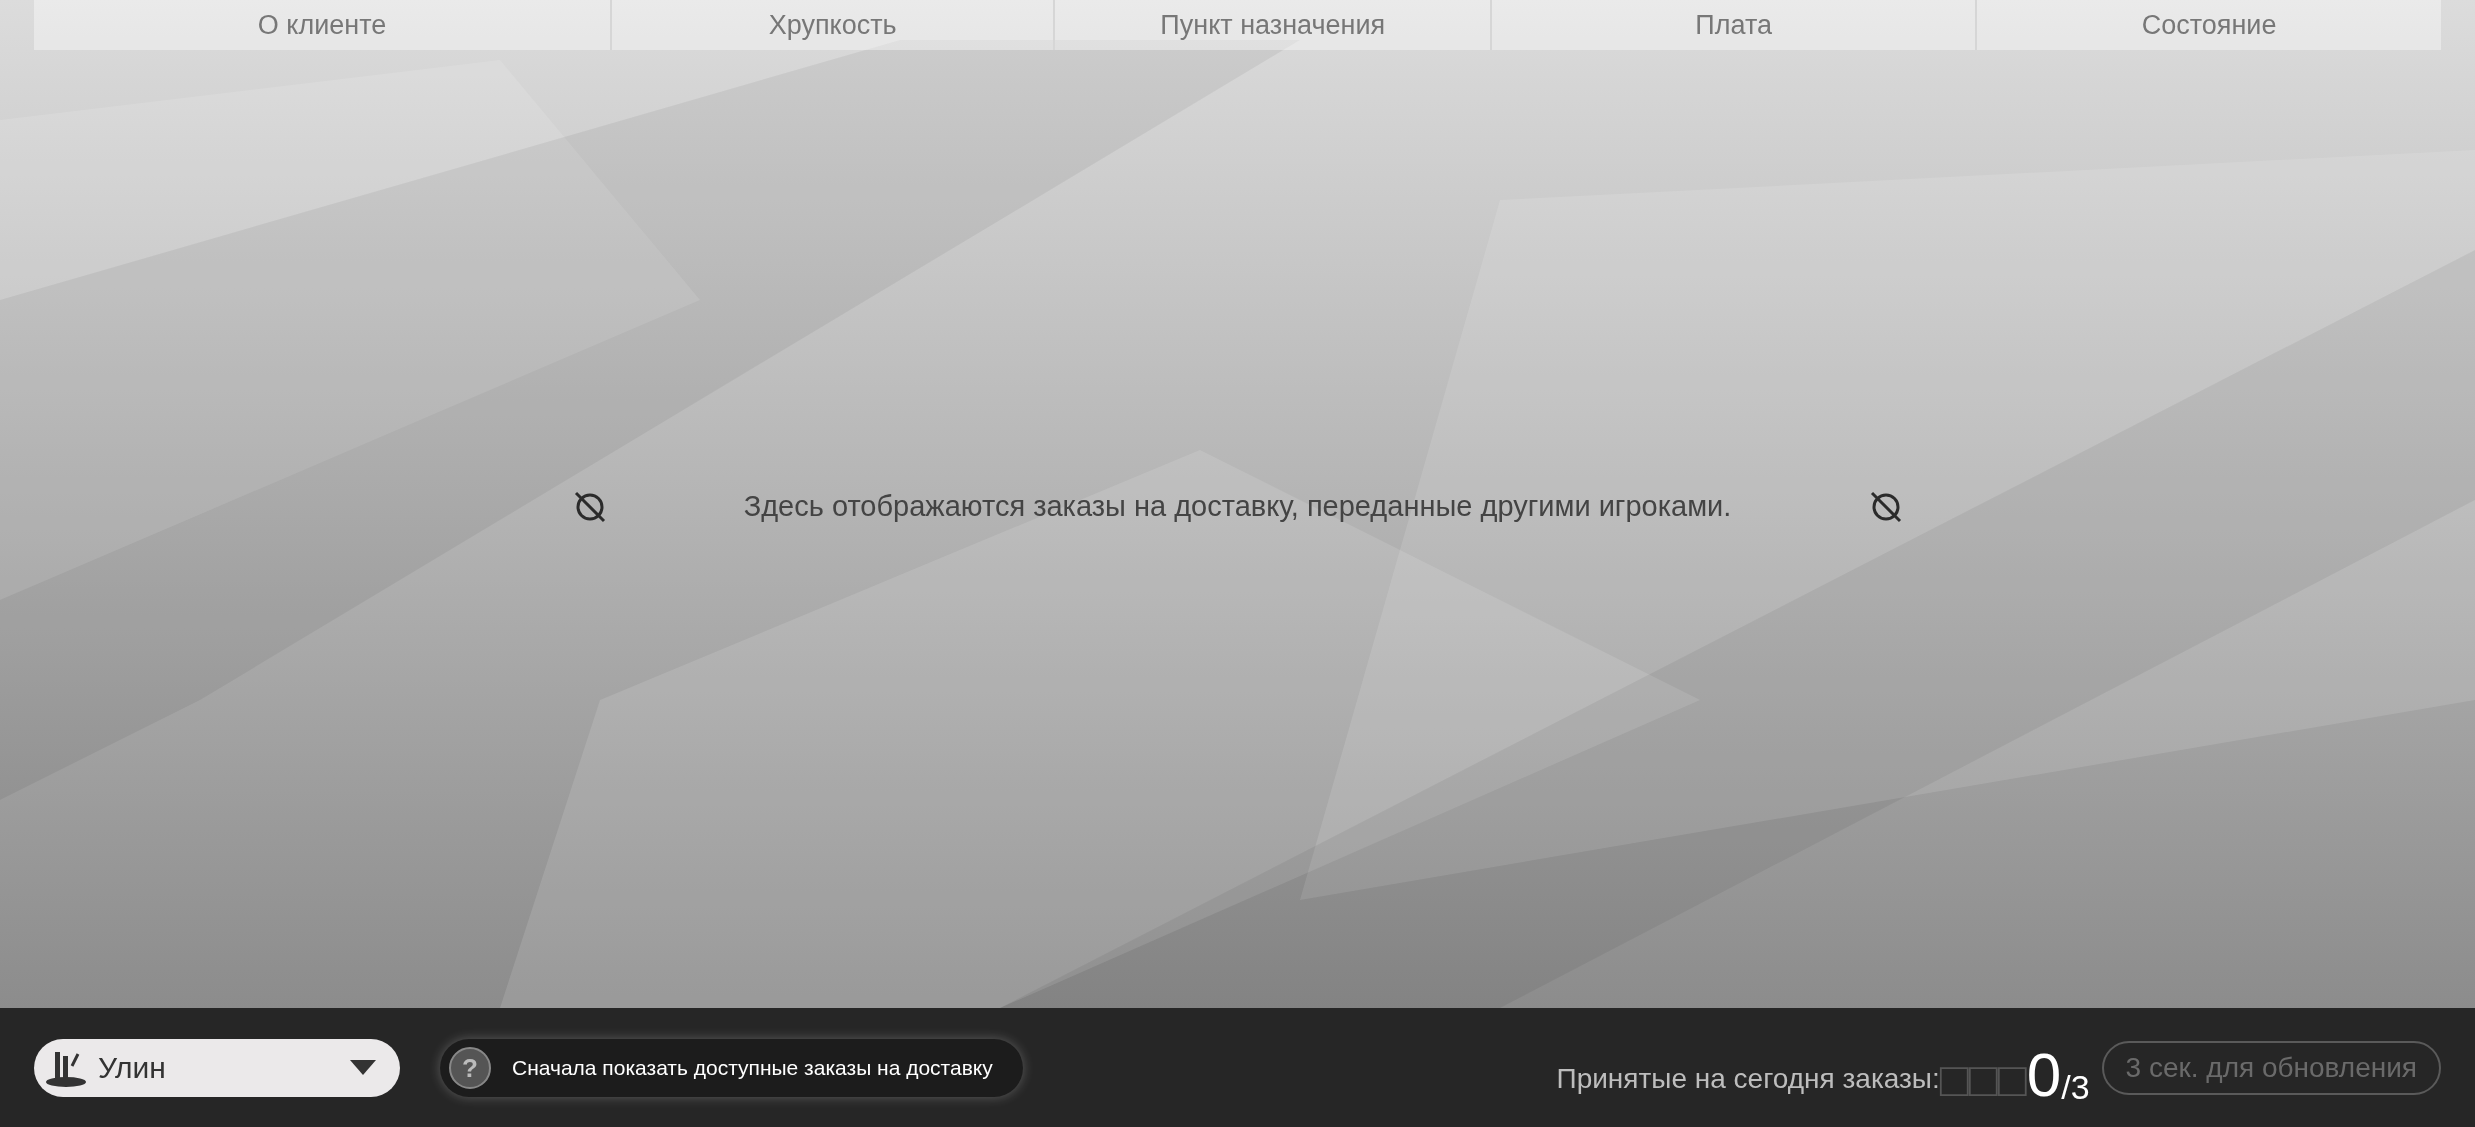 This screenshot has height=1127, width=2475. I want to click on region-dropdown: Улин, so click(217, 1067).